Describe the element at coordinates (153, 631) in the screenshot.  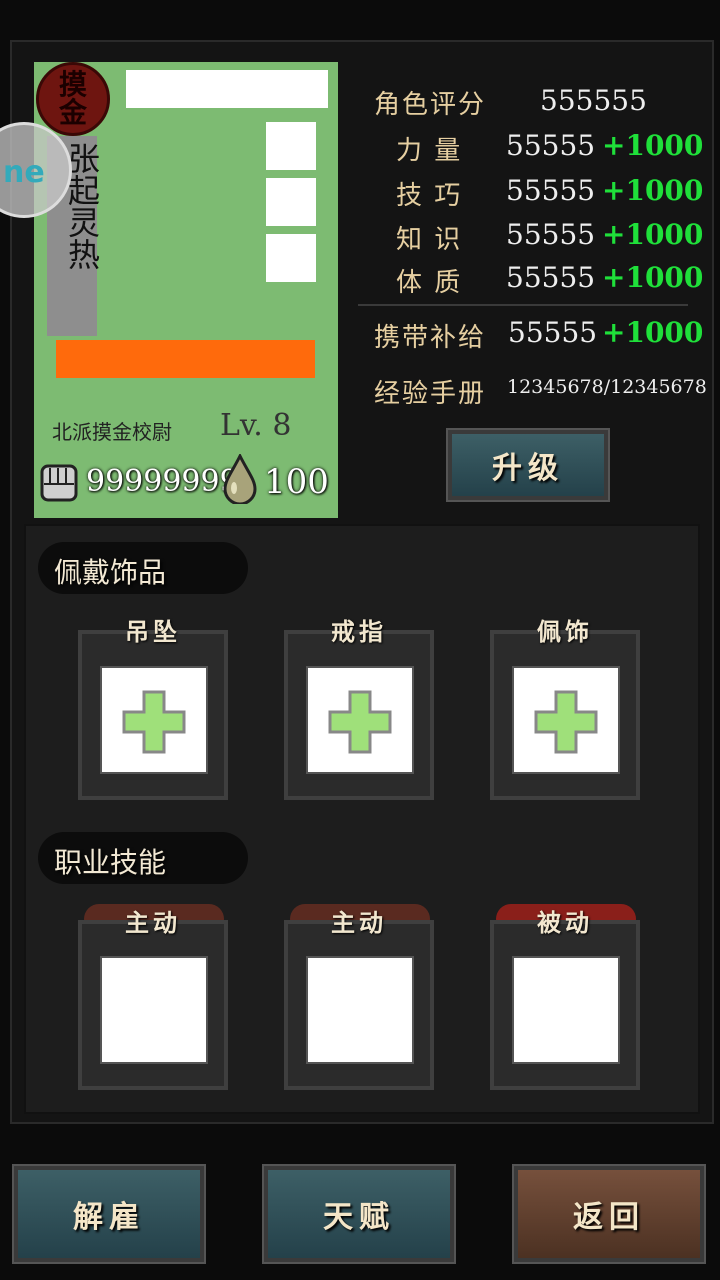
I see `accessory-label-pendant: 吊坠` at that location.